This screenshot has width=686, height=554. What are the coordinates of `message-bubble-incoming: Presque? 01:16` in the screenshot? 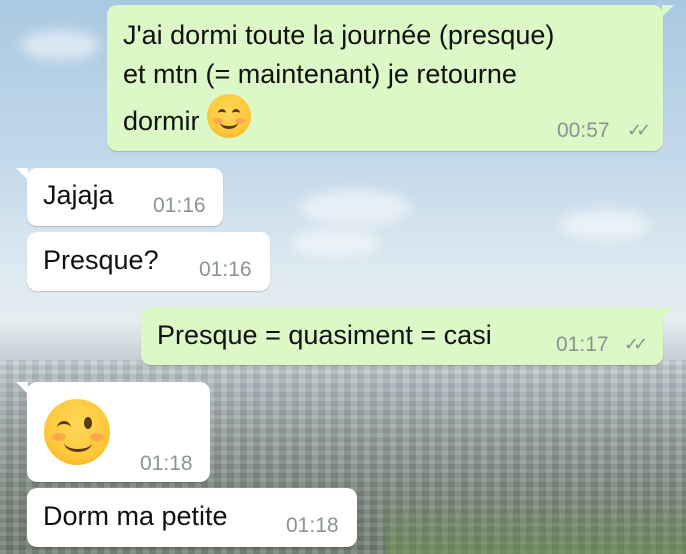 It's located at (148, 261).